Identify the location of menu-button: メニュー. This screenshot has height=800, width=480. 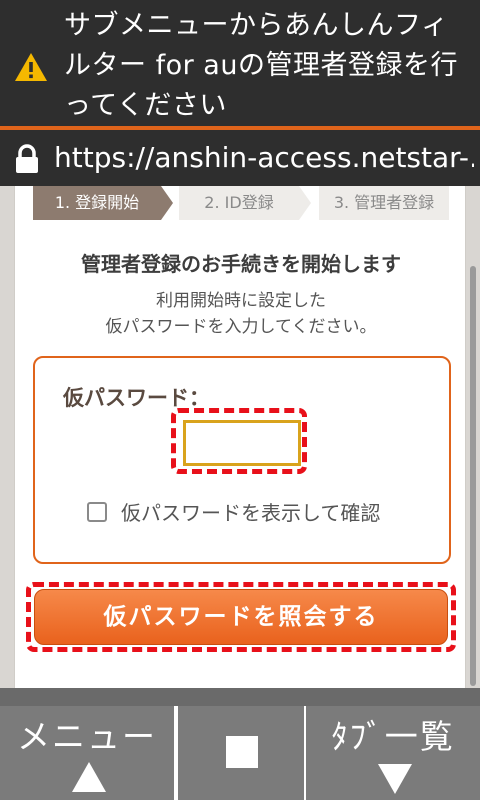
(88, 753).